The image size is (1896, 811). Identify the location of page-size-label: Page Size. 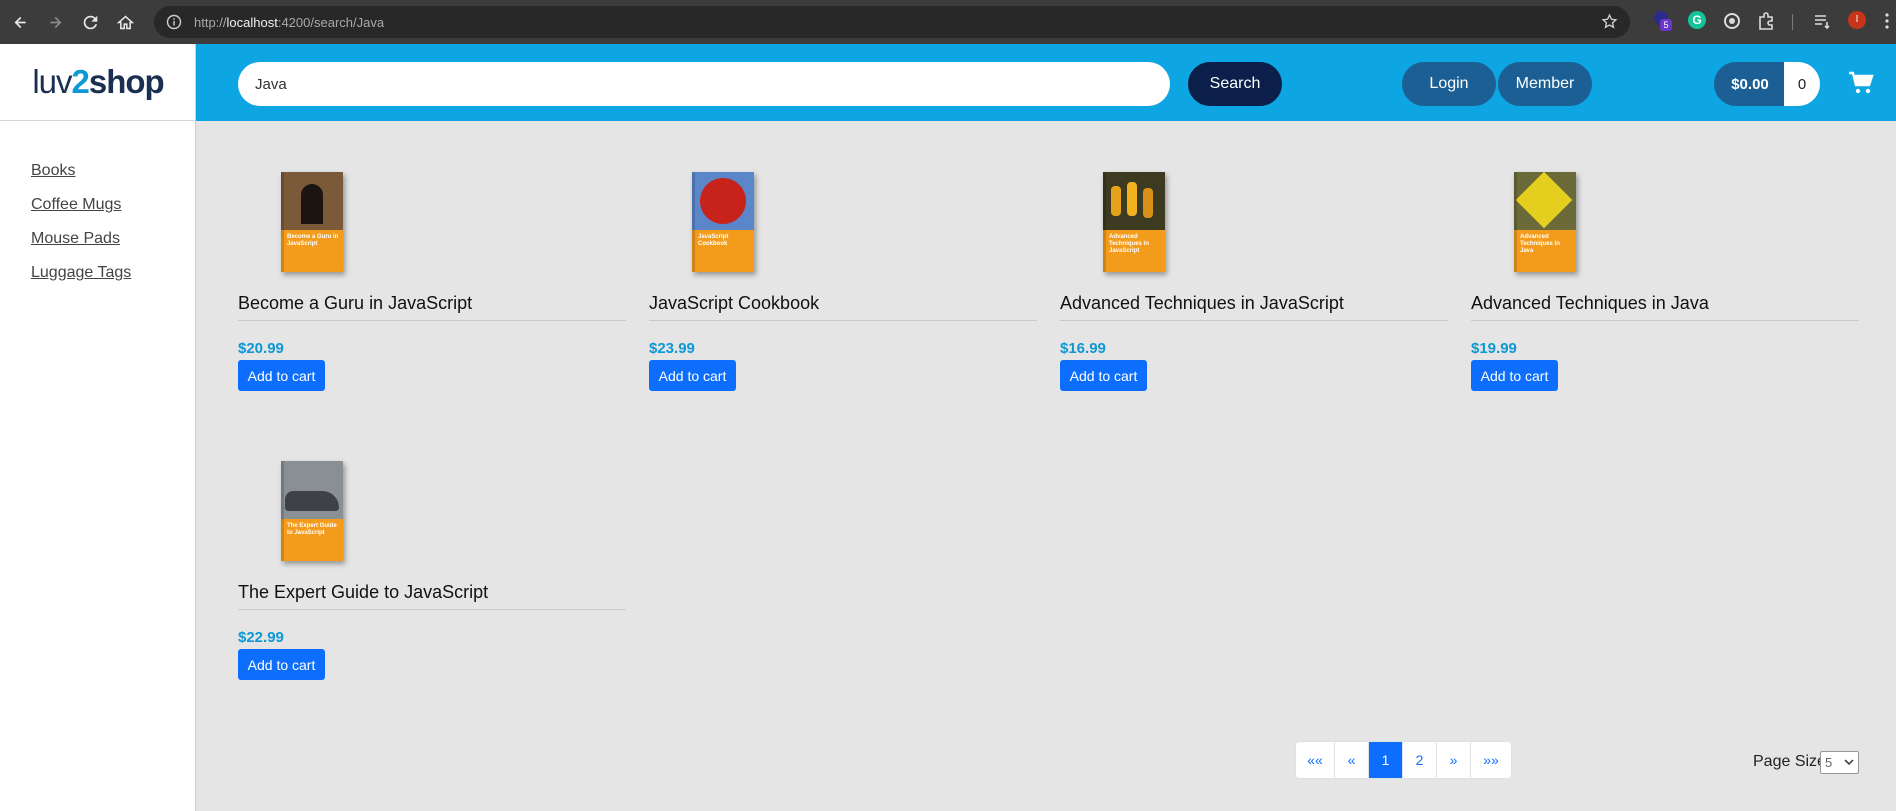
(1789, 761).